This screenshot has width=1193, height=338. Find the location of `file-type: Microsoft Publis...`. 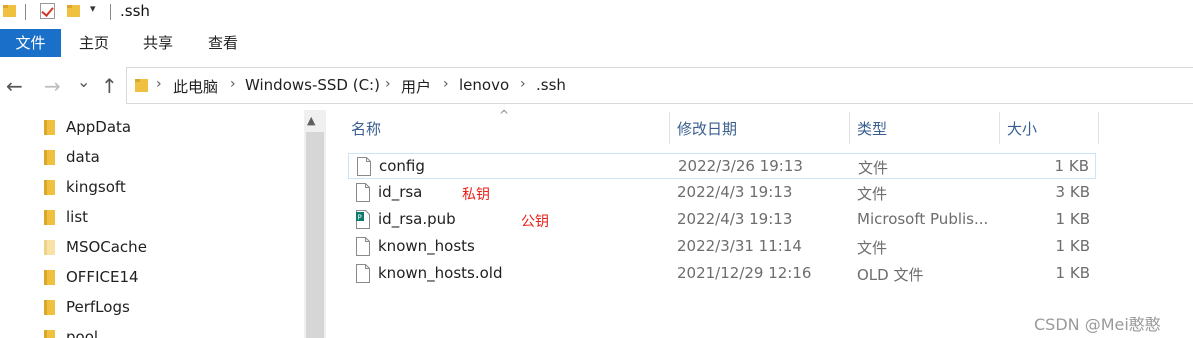

file-type: Microsoft Publis... is located at coordinates (923, 219).